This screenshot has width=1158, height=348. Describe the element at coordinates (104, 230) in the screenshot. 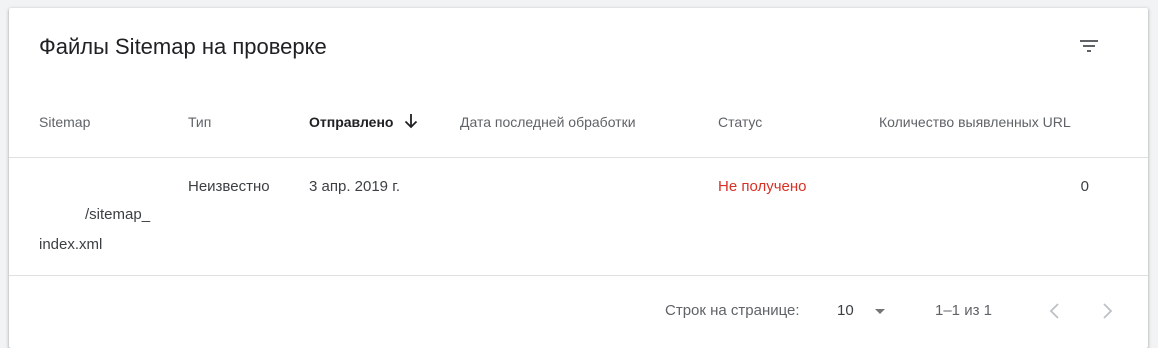

I see `sitemap-url-link: /sitemap_ index.xml` at that location.